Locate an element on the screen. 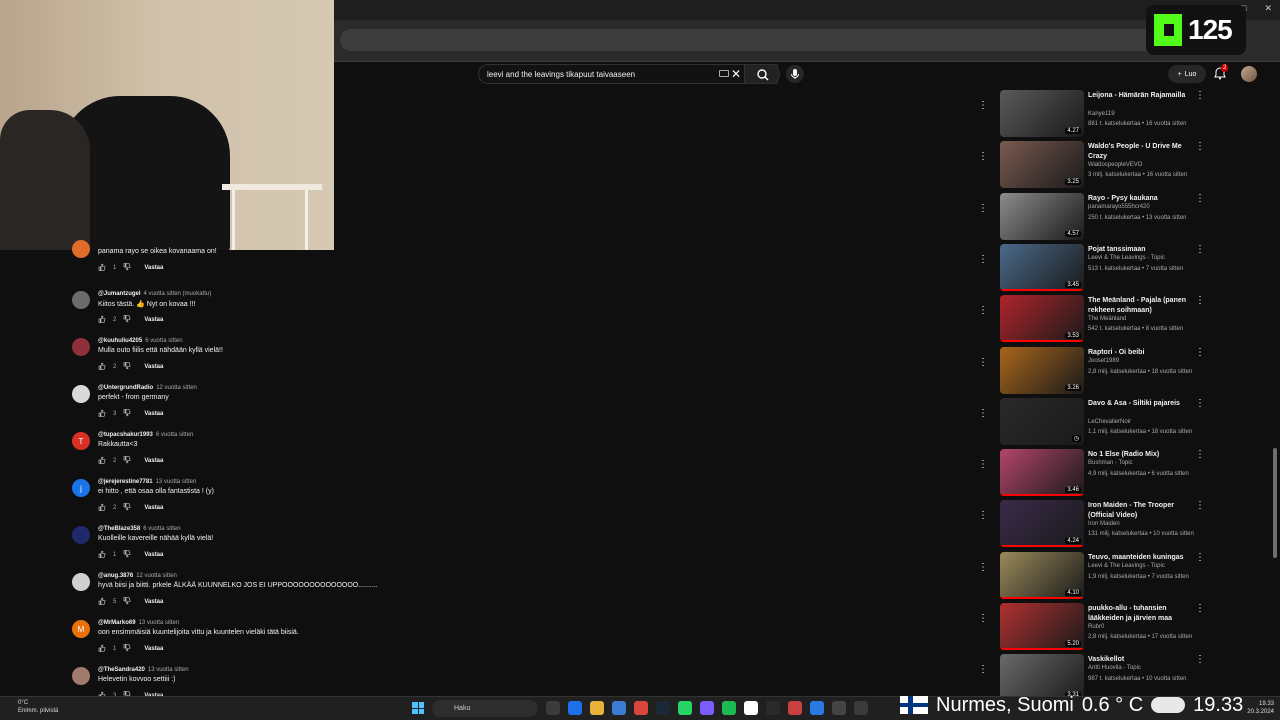 This screenshot has width=1280, height=720. video-channel: Leevi & The Leavings - Topic is located at coordinates (1126, 258).